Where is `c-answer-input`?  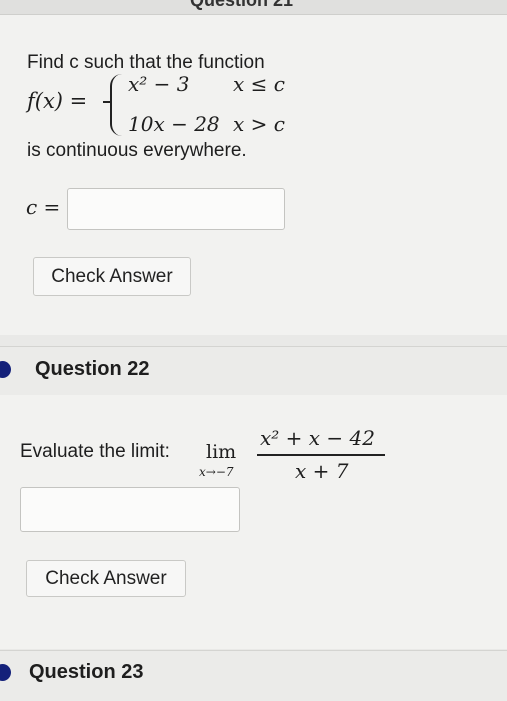
c-answer-input is located at coordinates (176, 209).